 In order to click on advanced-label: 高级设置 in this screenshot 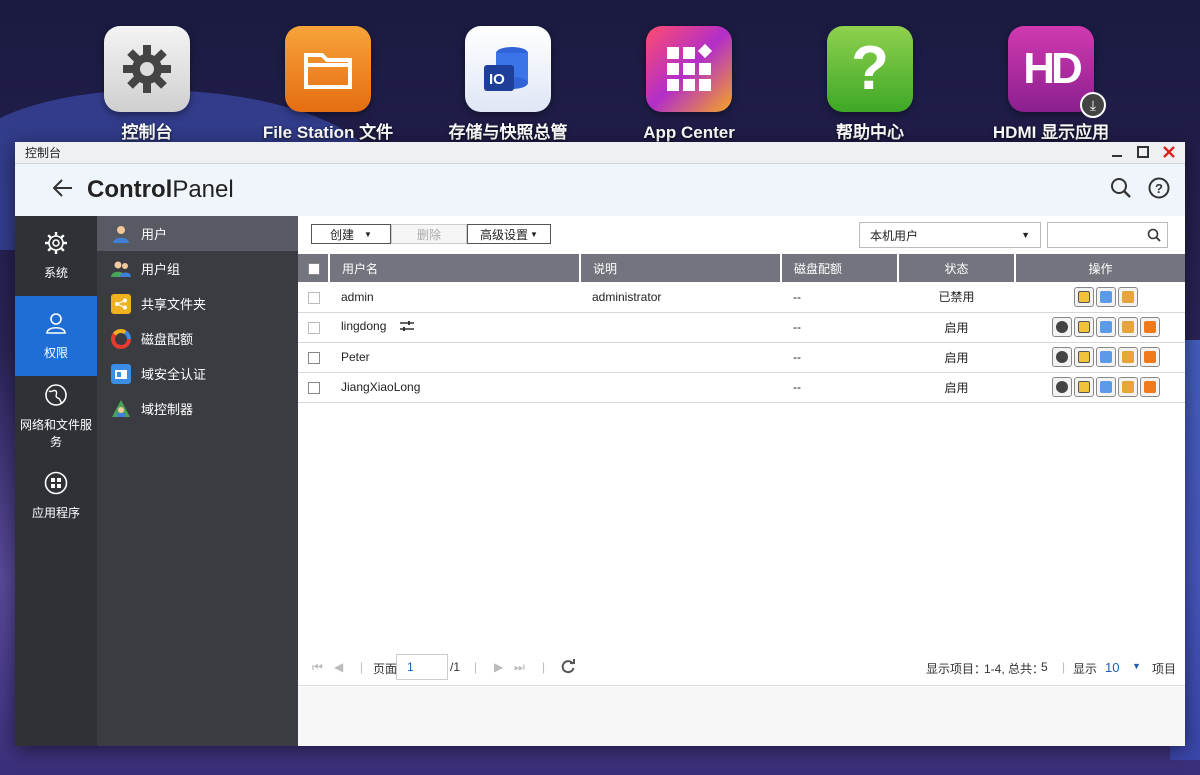, I will do `click(504, 234)`.